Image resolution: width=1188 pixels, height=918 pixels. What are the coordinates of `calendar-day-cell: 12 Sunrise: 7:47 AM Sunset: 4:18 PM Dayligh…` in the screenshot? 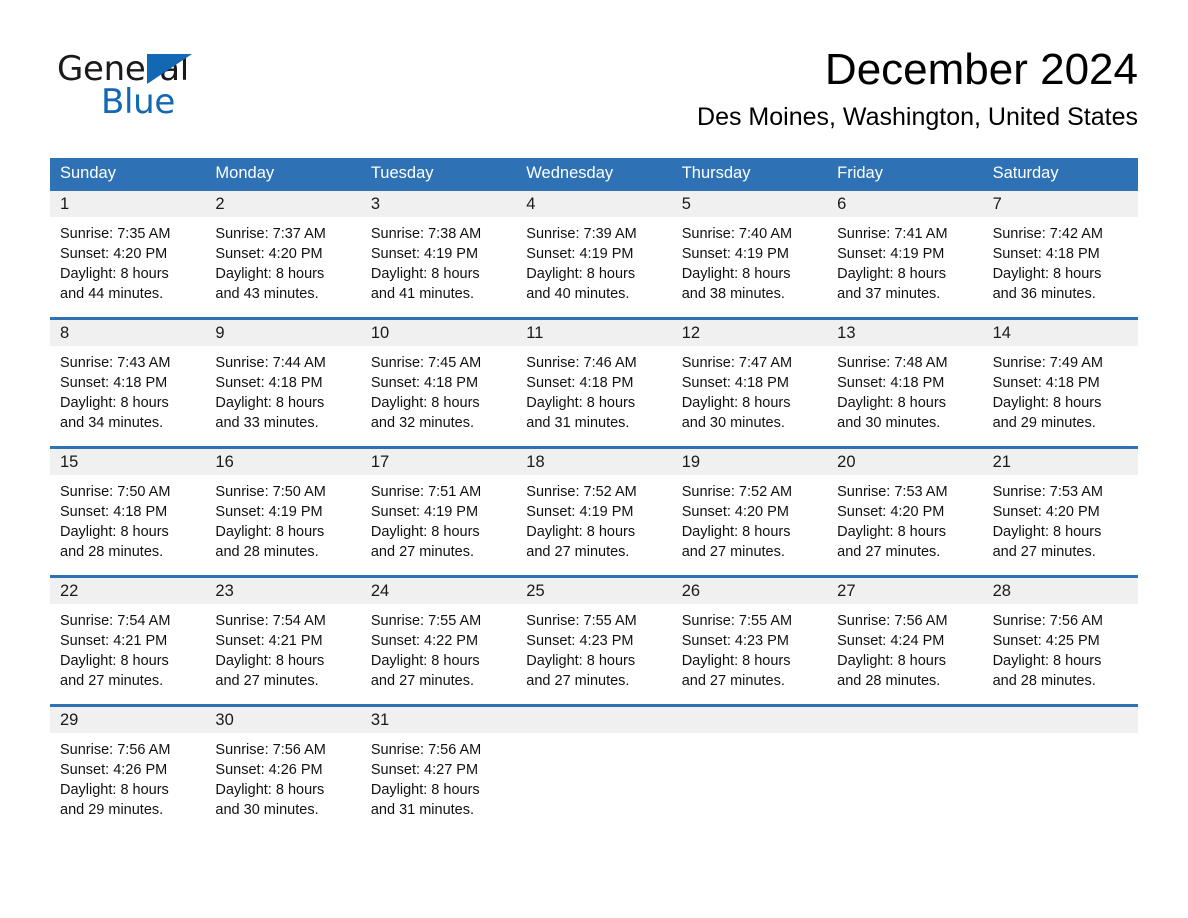 It's located at (749, 377).